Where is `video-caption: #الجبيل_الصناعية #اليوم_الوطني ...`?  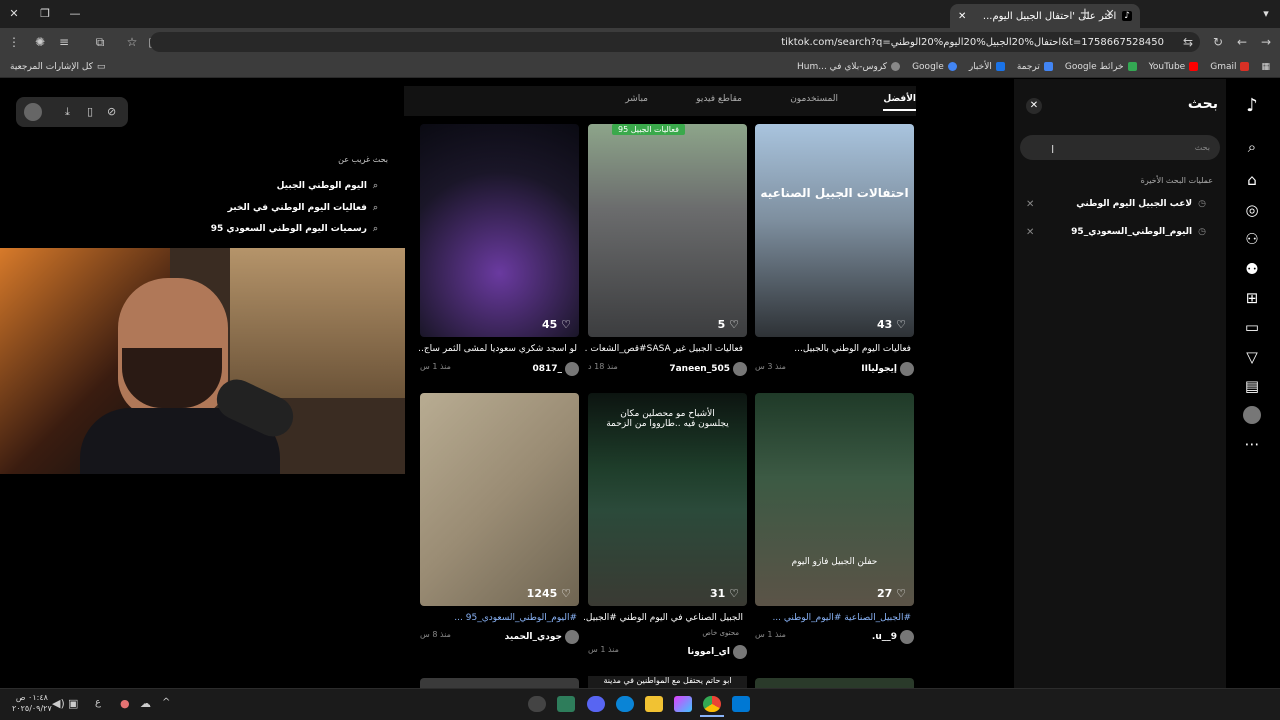
video-caption: #الجبيل_الصناعية #اليوم_الوطني ... is located at coordinates (831, 618).